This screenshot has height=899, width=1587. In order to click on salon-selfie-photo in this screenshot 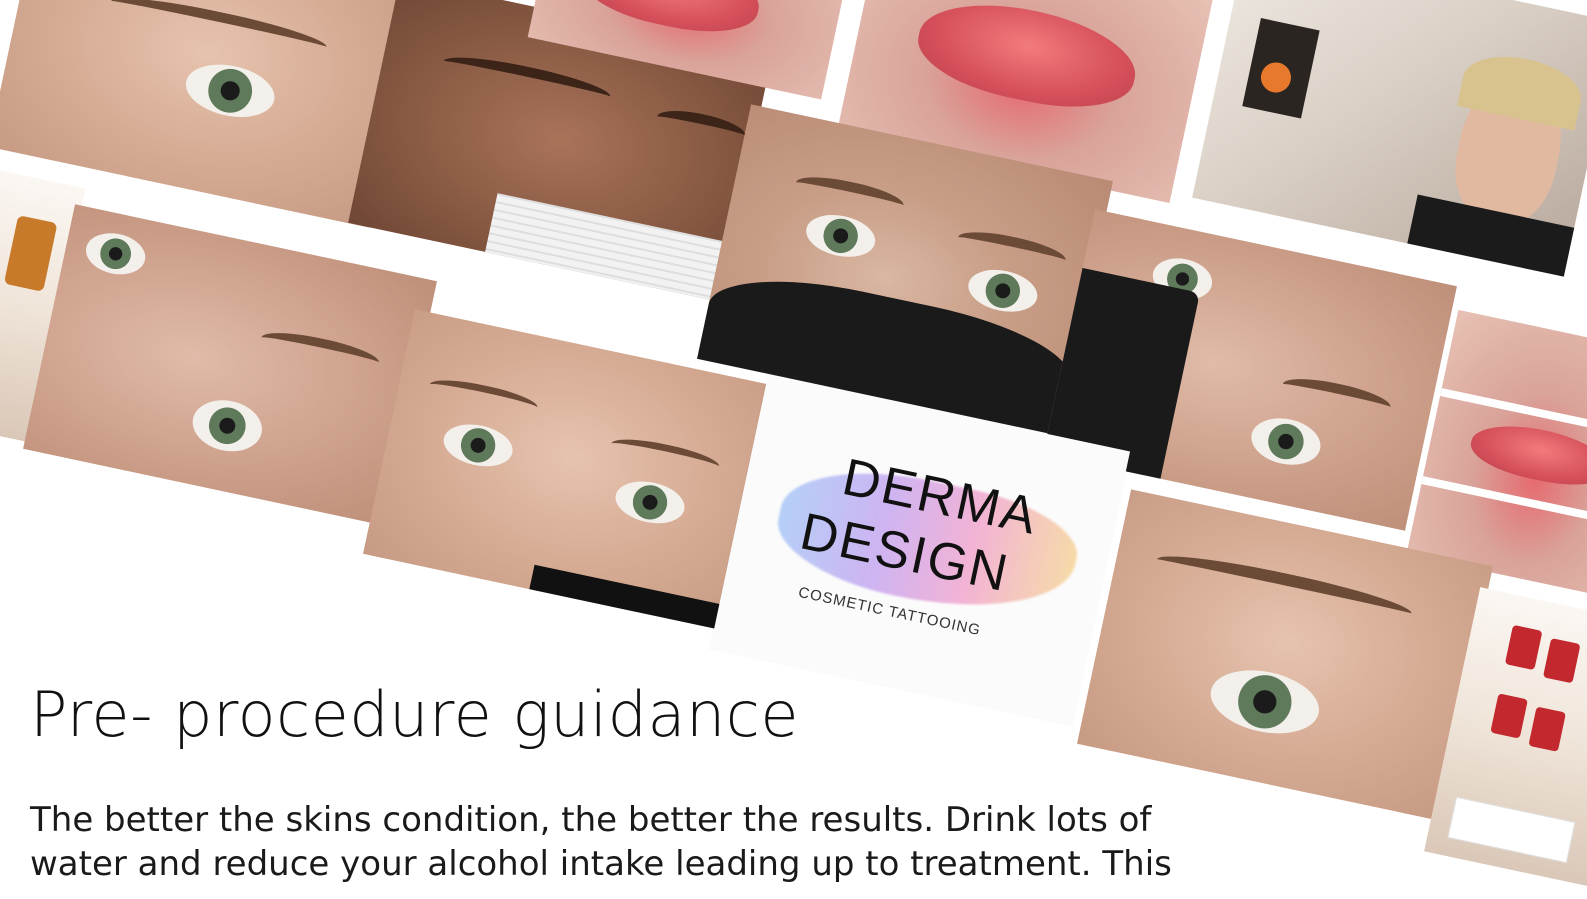, I will do `click(1389, 138)`.